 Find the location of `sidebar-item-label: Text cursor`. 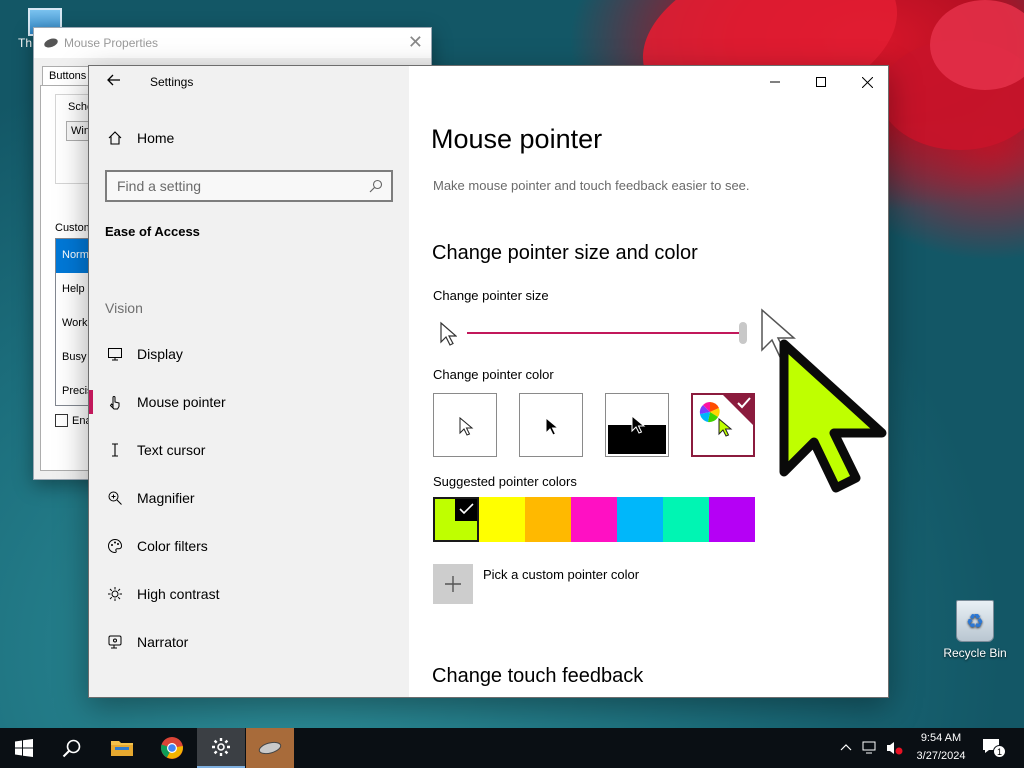

sidebar-item-label: Text cursor is located at coordinates (171, 450).